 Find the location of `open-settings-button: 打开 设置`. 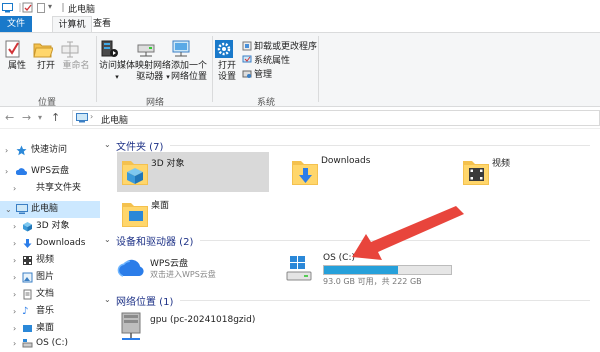

open-settings-button: 打开 设置 is located at coordinates (227, 61).